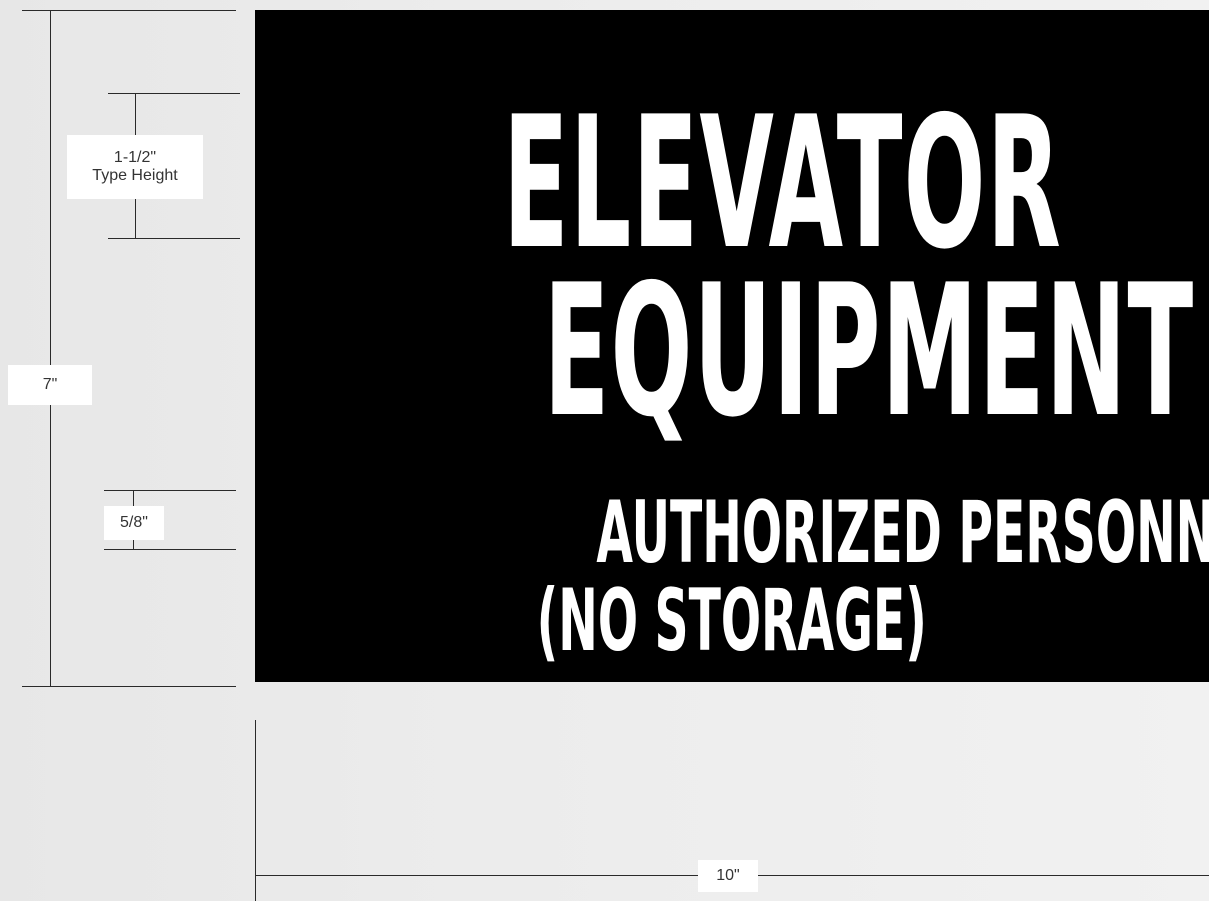  I want to click on type-height-caption: Type Height, so click(135, 175).